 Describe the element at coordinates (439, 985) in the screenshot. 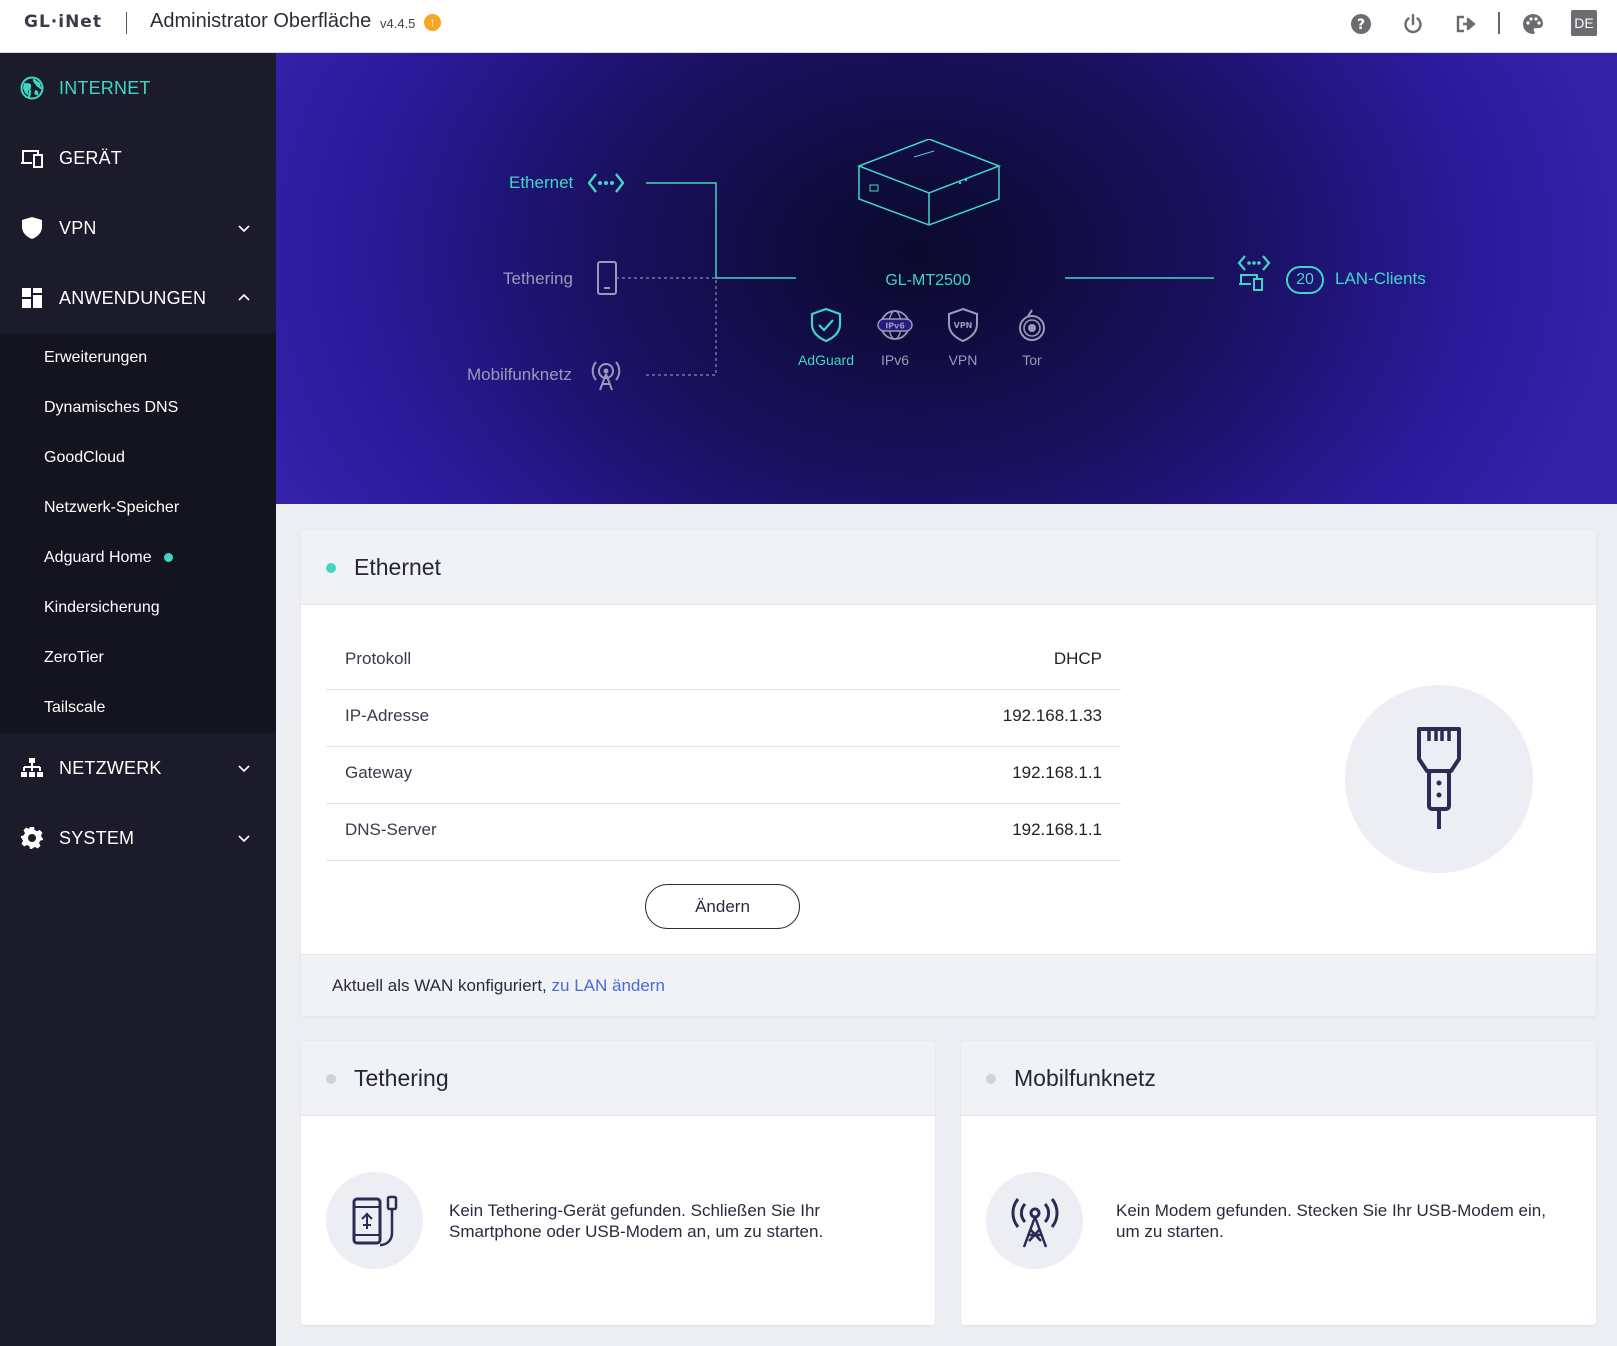

I see `footer-text: Aktuell als WAN konfiguriert,` at that location.